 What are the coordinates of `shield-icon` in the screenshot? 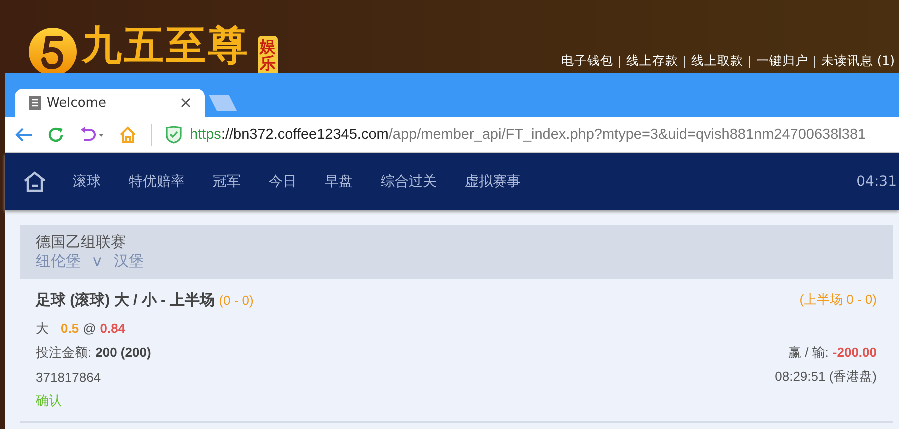 It's located at (174, 135).